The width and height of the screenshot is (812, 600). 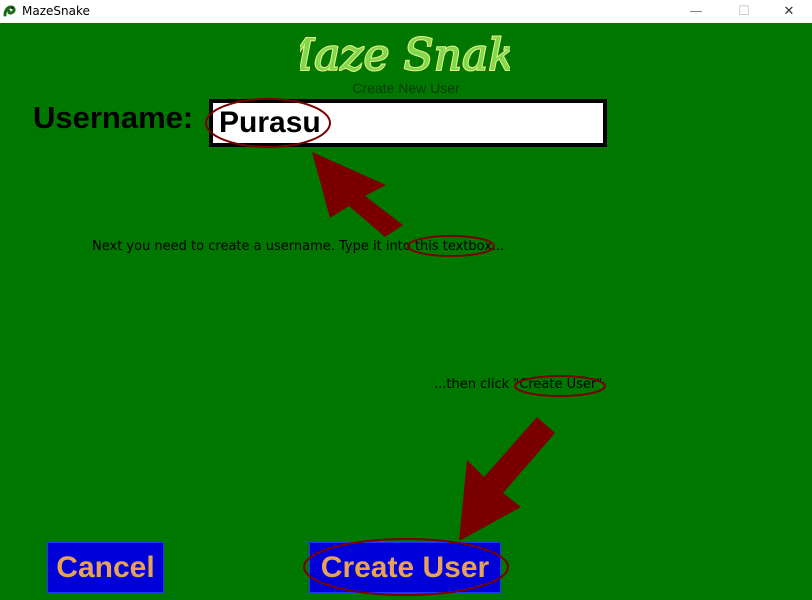 I want to click on window-titlebar: MazeSnake — ☐ ✕, so click(x=406, y=11).